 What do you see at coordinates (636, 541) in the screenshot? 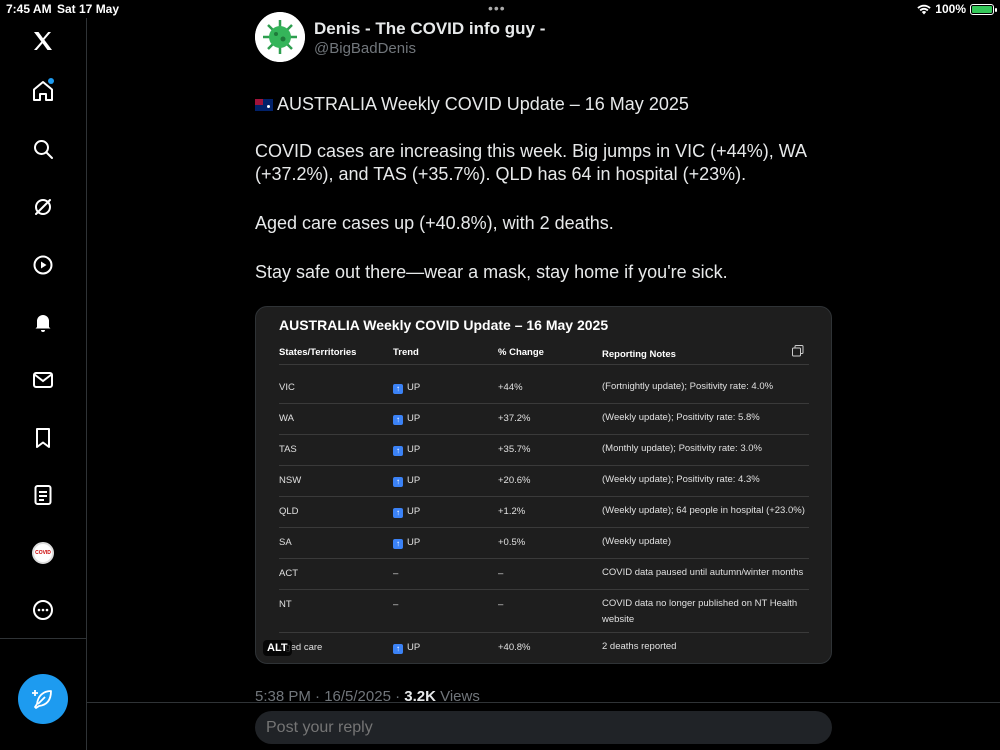
I see `notes-cell: (Weekly update)` at bounding box center [636, 541].